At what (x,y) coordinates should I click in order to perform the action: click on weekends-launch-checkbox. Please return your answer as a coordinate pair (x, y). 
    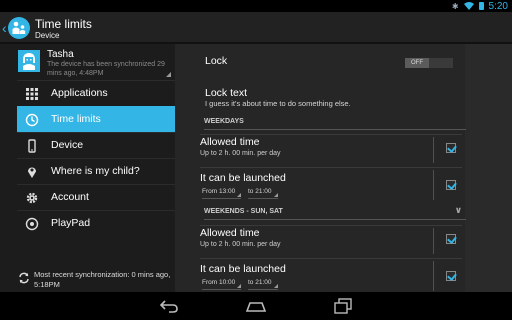
    Looking at the image, I should click on (451, 276).